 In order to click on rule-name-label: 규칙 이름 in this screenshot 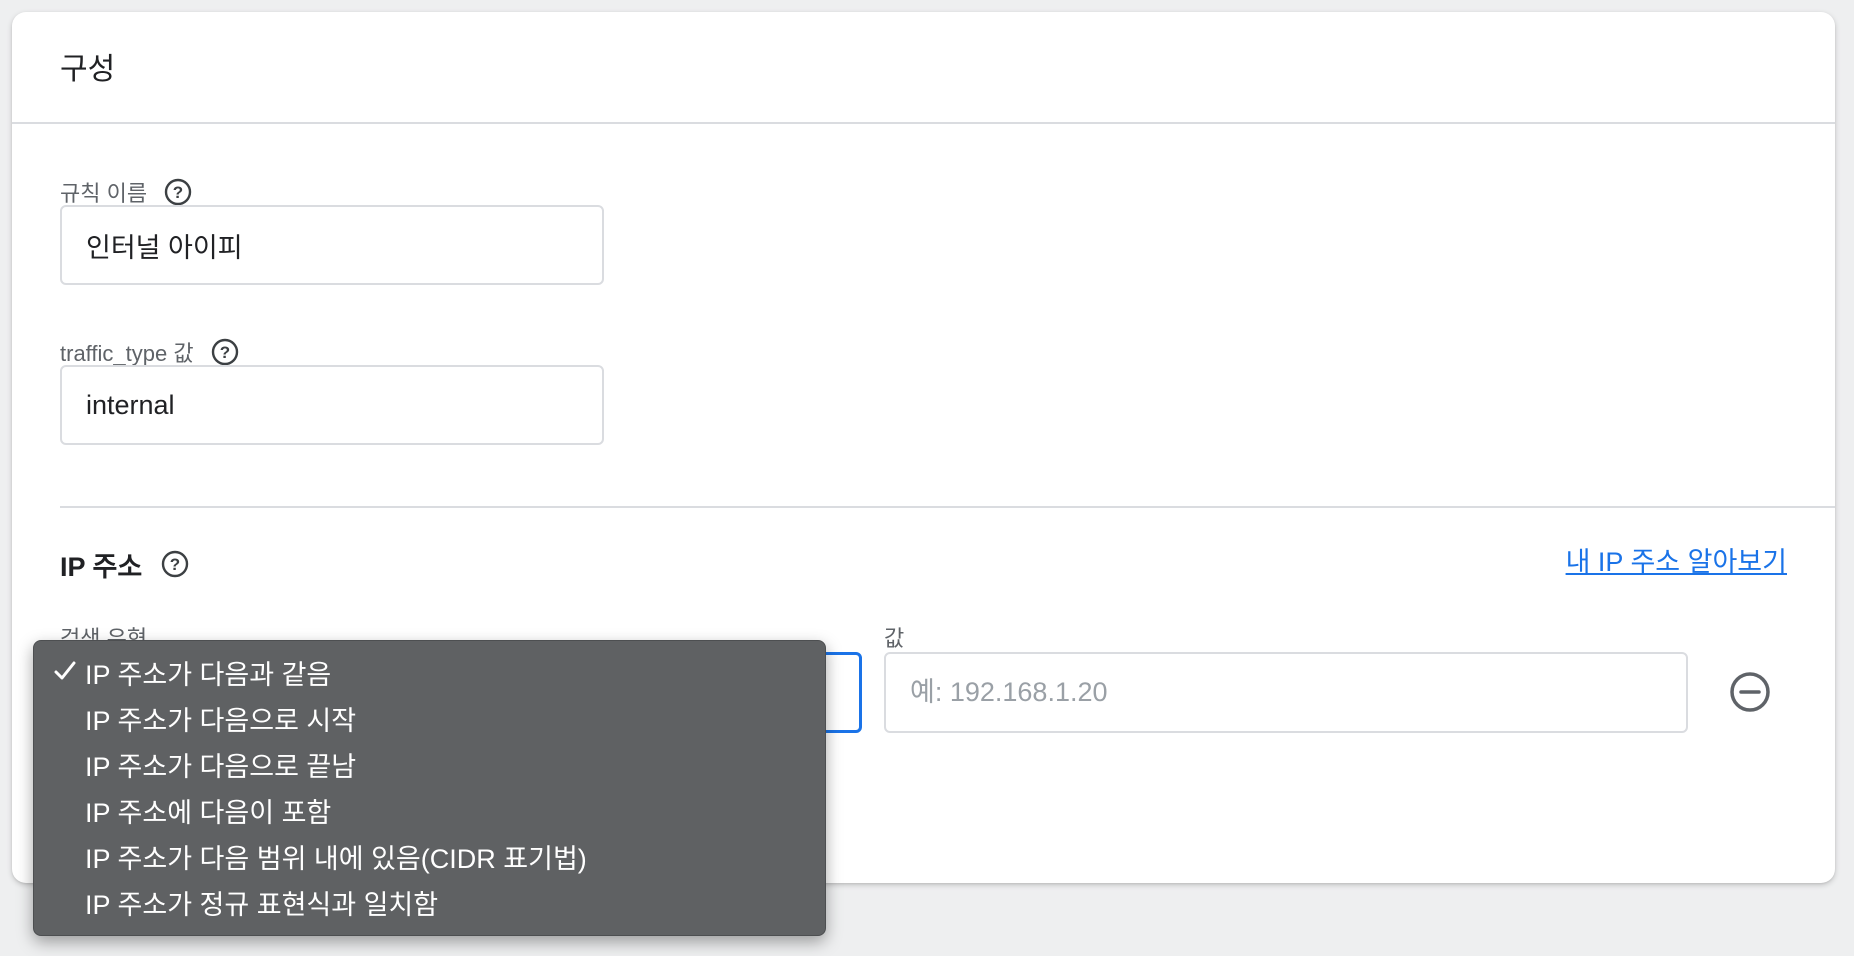, I will do `click(104, 193)`.